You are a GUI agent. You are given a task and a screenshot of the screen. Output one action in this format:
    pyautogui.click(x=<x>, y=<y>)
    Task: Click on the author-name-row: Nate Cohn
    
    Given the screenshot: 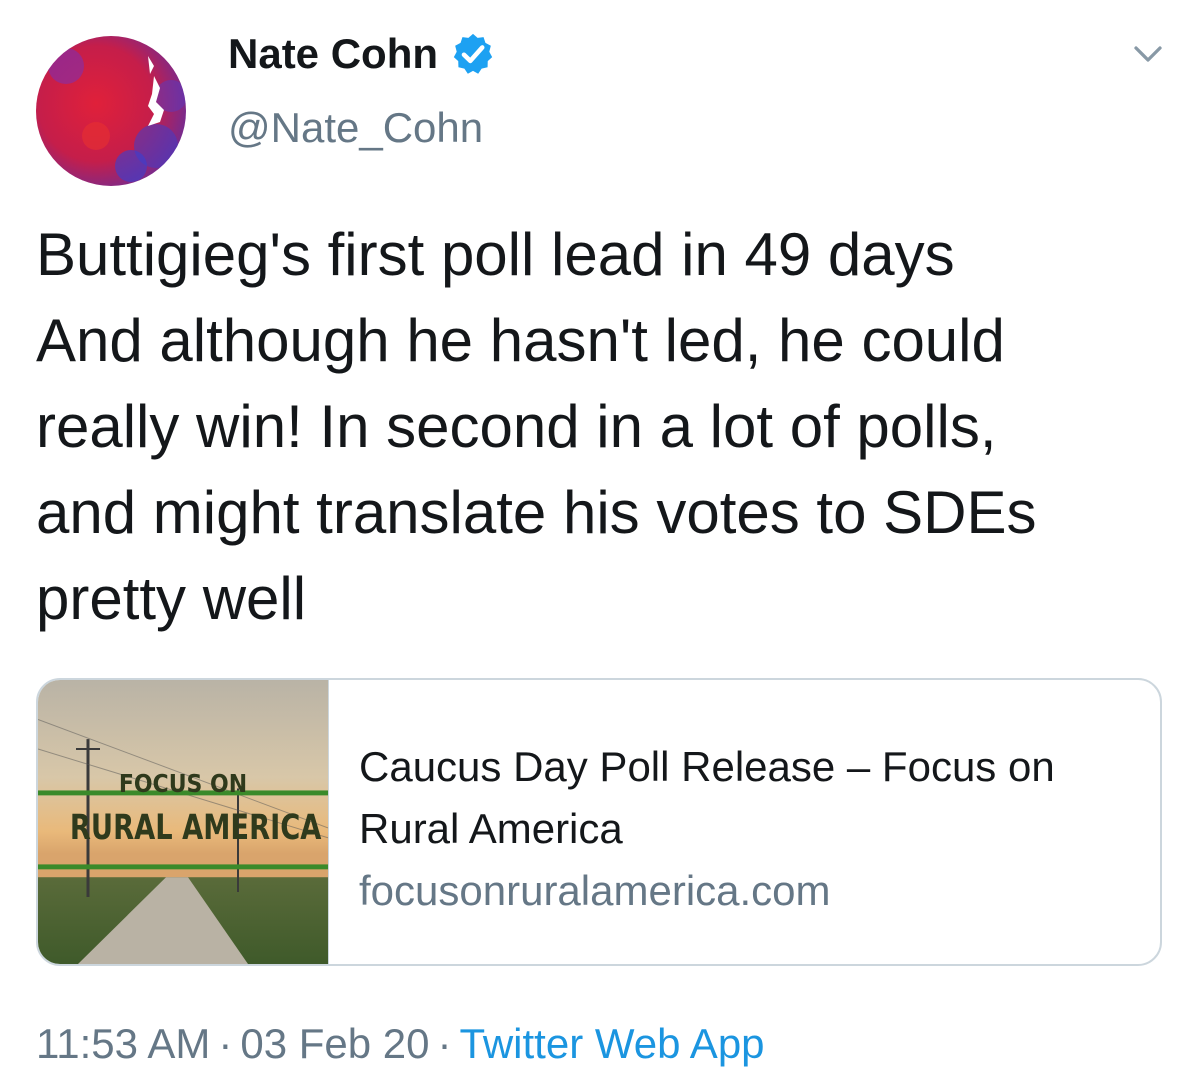 What is the action you would take?
    pyautogui.click(x=362, y=54)
    